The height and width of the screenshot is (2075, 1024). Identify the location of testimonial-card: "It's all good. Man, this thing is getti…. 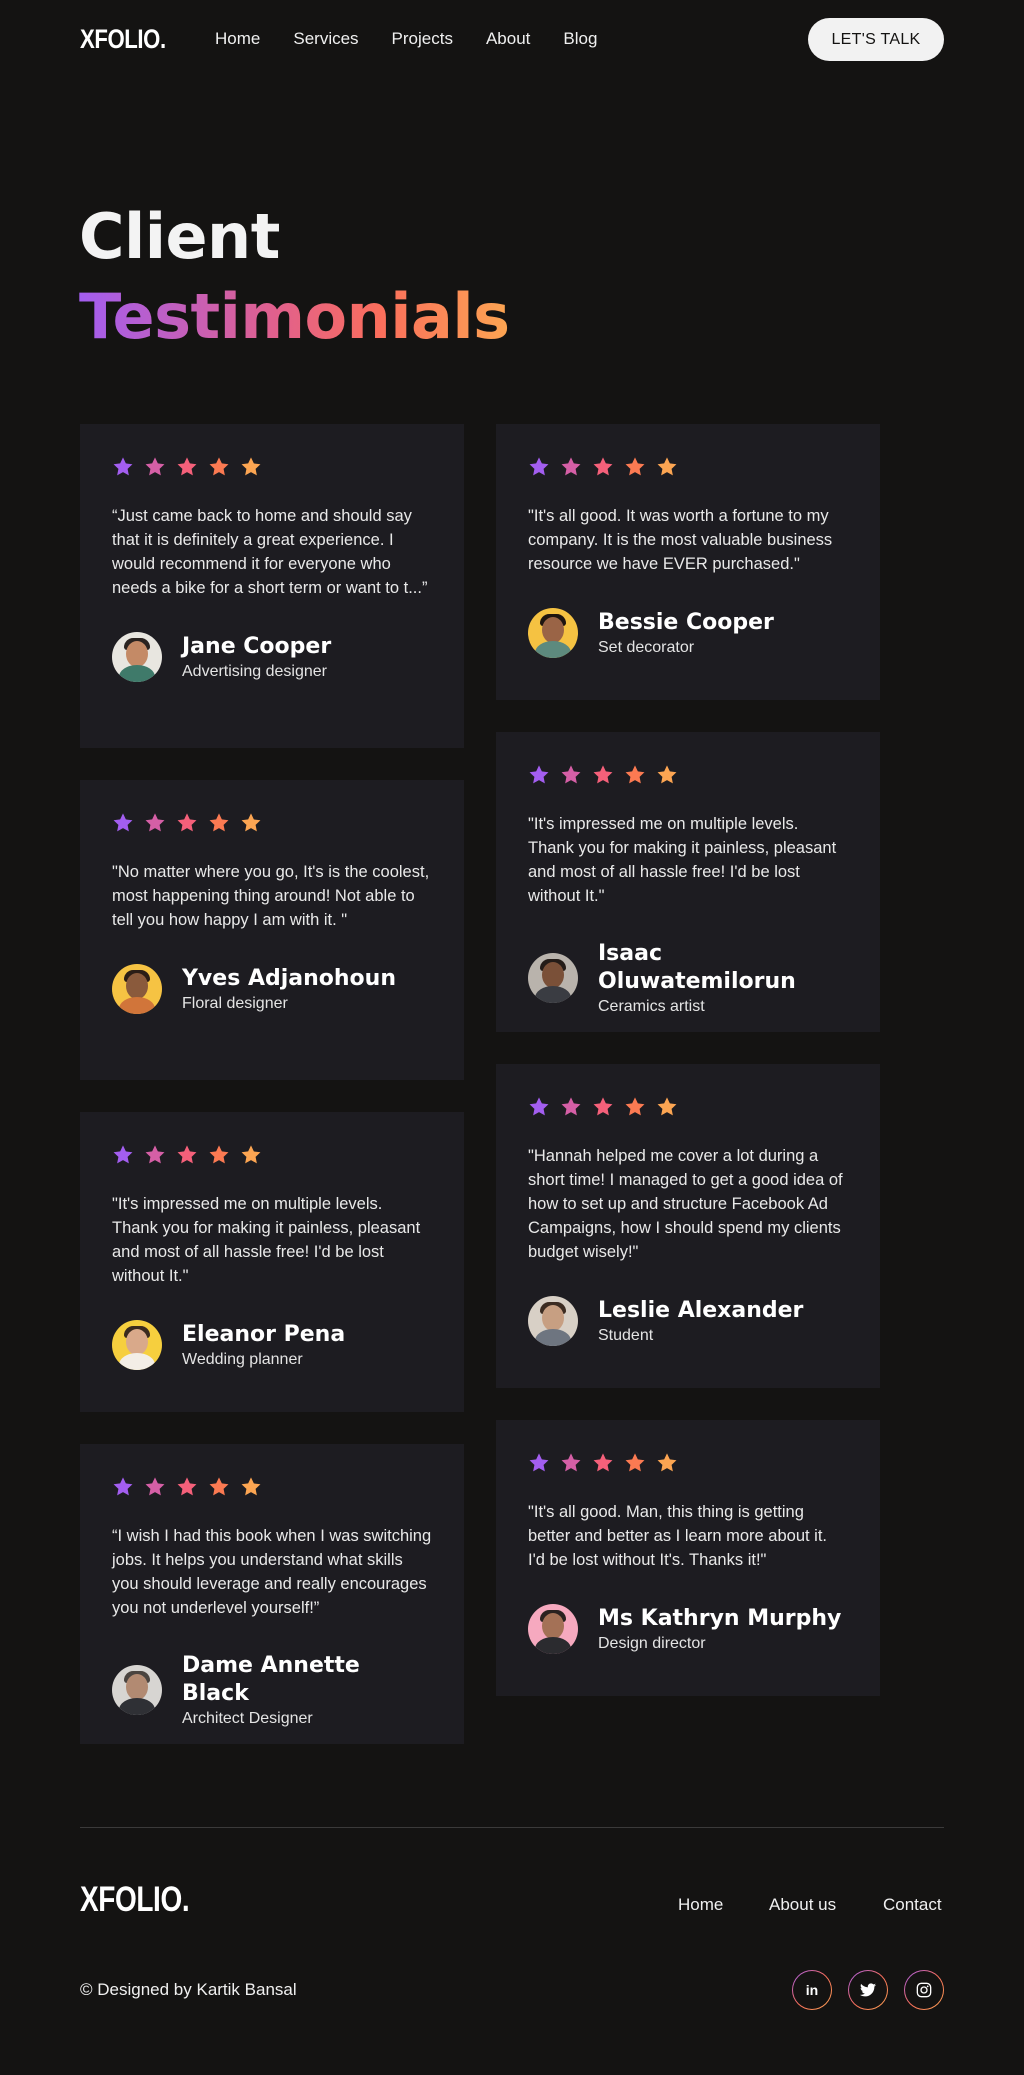
(688, 1558).